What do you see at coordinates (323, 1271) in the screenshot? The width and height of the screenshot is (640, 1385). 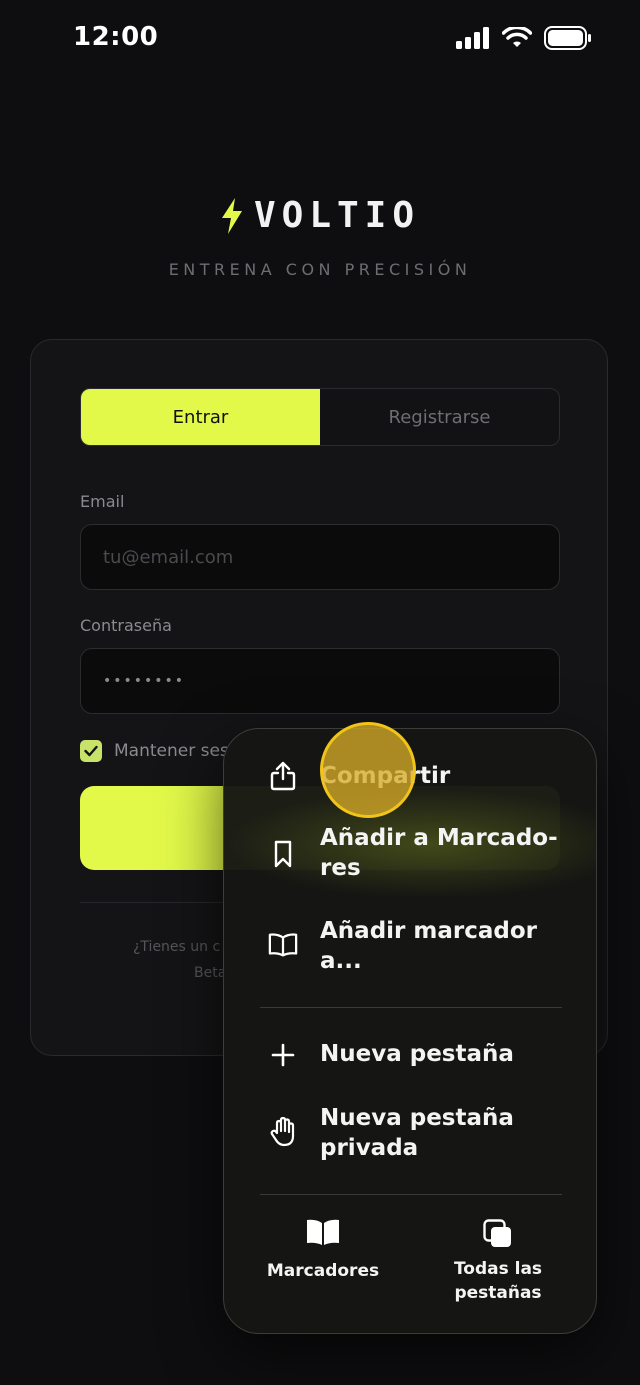 I see `marcadores-label: Marcadores` at bounding box center [323, 1271].